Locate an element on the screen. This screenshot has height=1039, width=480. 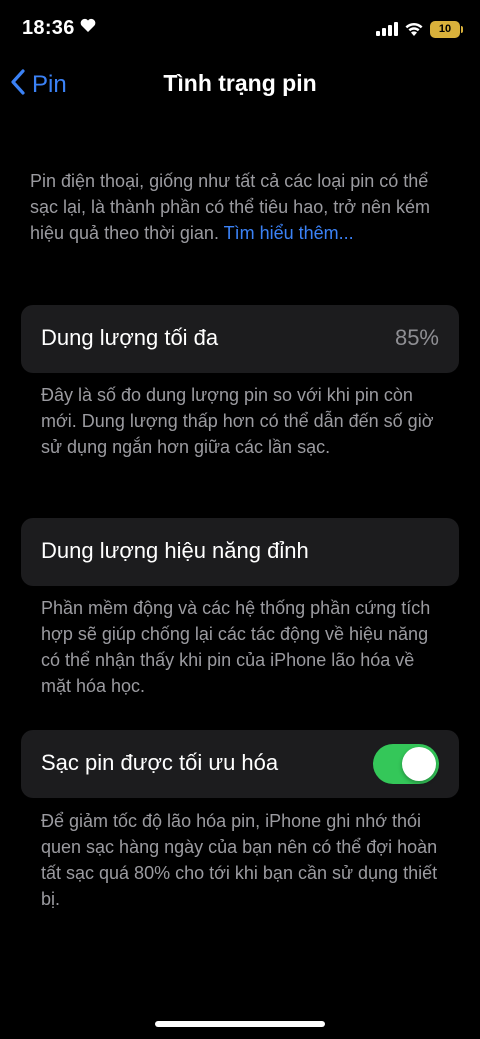
page-title: Tình trạng pin is located at coordinates (240, 83).